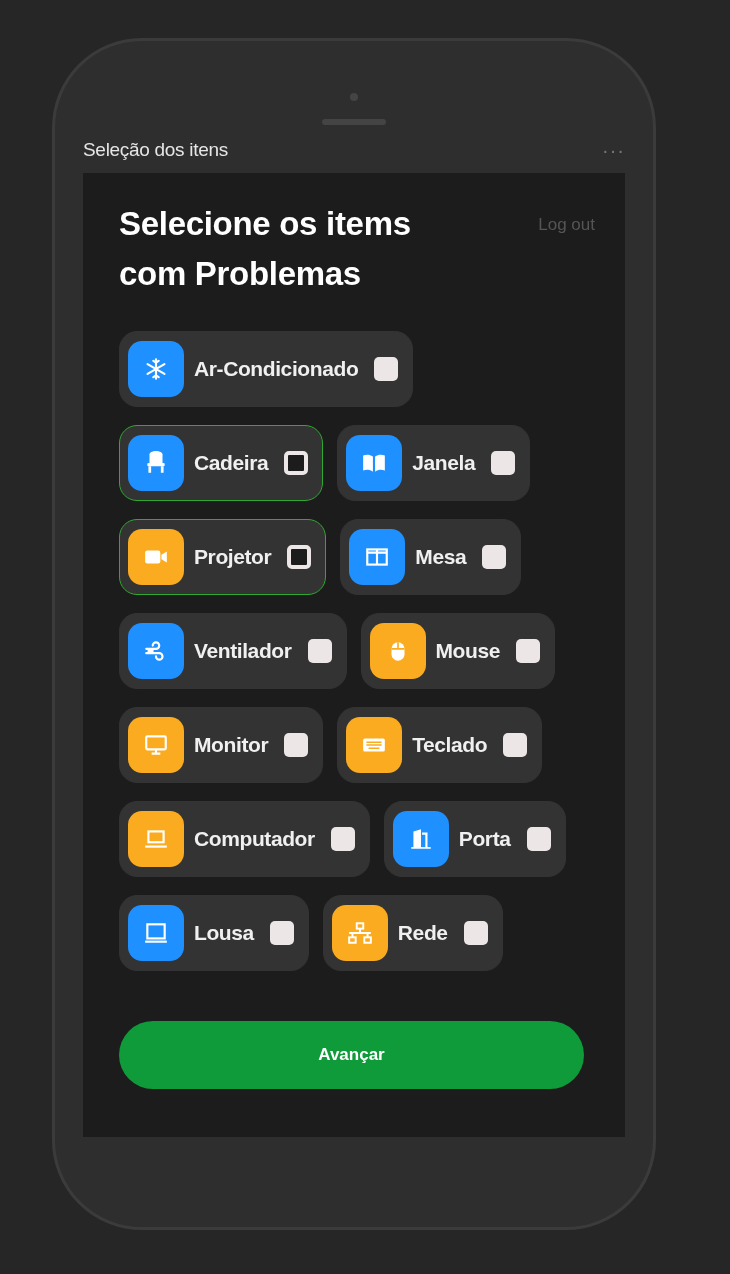 This screenshot has height=1274, width=730. What do you see at coordinates (468, 651) in the screenshot?
I see `item-label: Mouse` at bounding box center [468, 651].